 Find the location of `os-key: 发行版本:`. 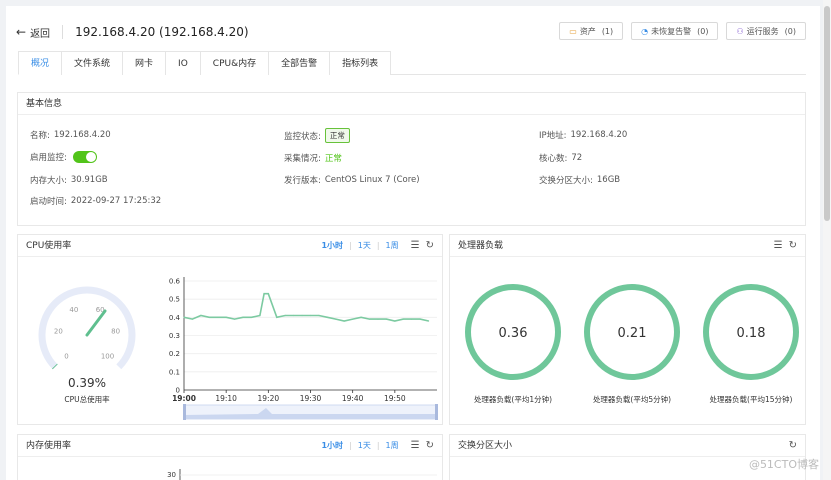

os-key: 发行版本: is located at coordinates (302, 181).